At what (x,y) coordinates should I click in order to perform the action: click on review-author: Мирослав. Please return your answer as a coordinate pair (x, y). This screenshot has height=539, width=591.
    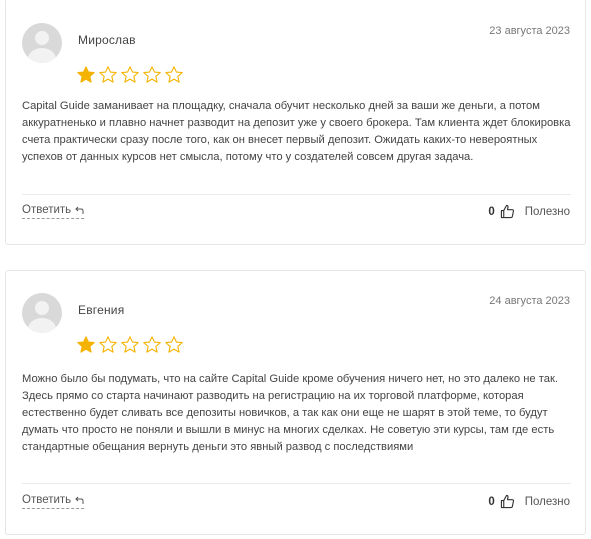
    Looking at the image, I should click on (107, 40).